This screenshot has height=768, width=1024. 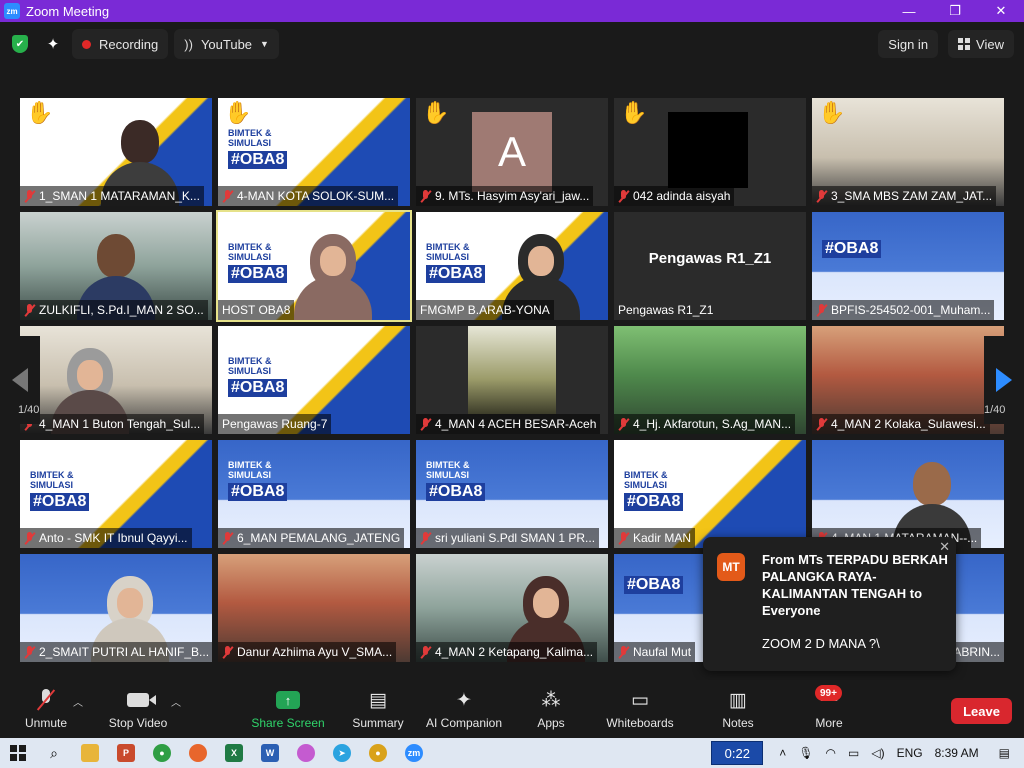 I want to click on video-options-caret: ︿, so click(x=176, y=701).